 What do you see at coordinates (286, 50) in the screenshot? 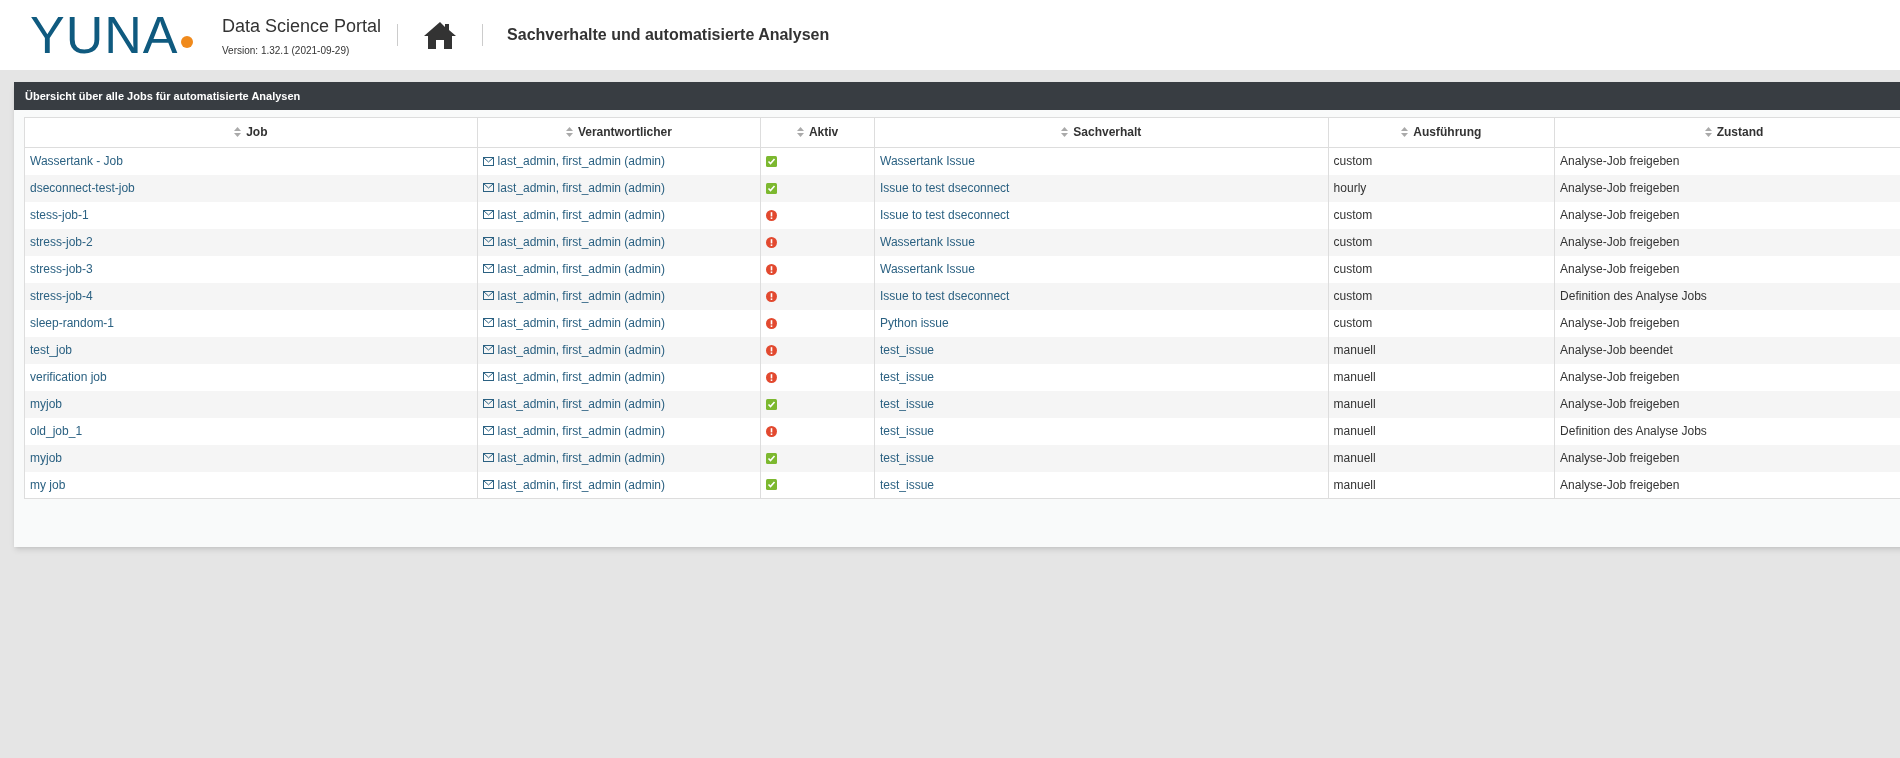
I see `version-text: Version: 1.32.1 (2021-09-29)` at bounding box center [286, 50].